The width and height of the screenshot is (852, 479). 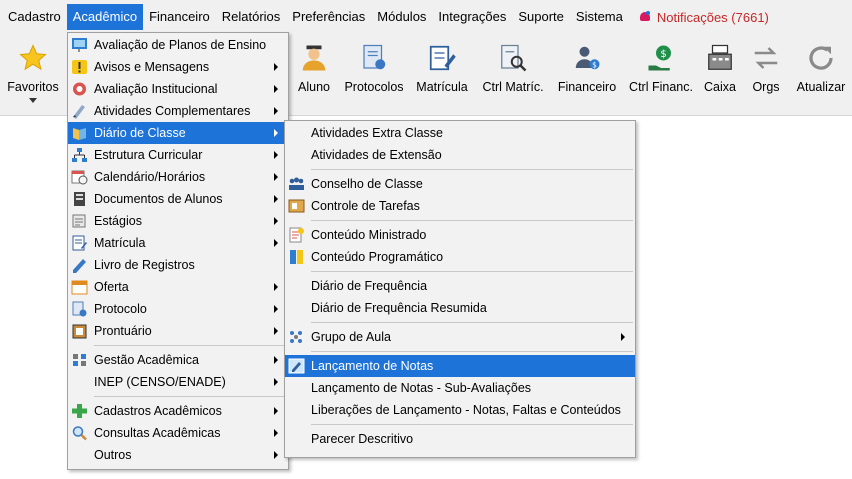 I want to click on menu-financeiro: Financeiro, so click(x=179, y=17).